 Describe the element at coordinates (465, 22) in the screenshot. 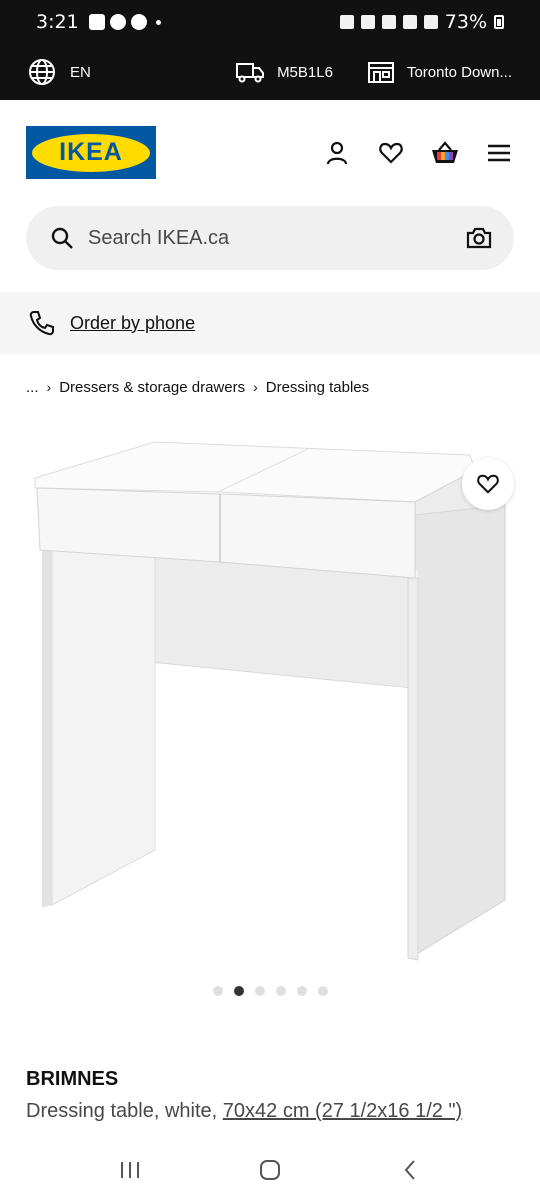

I see `battery-percent: 73%` at that location.